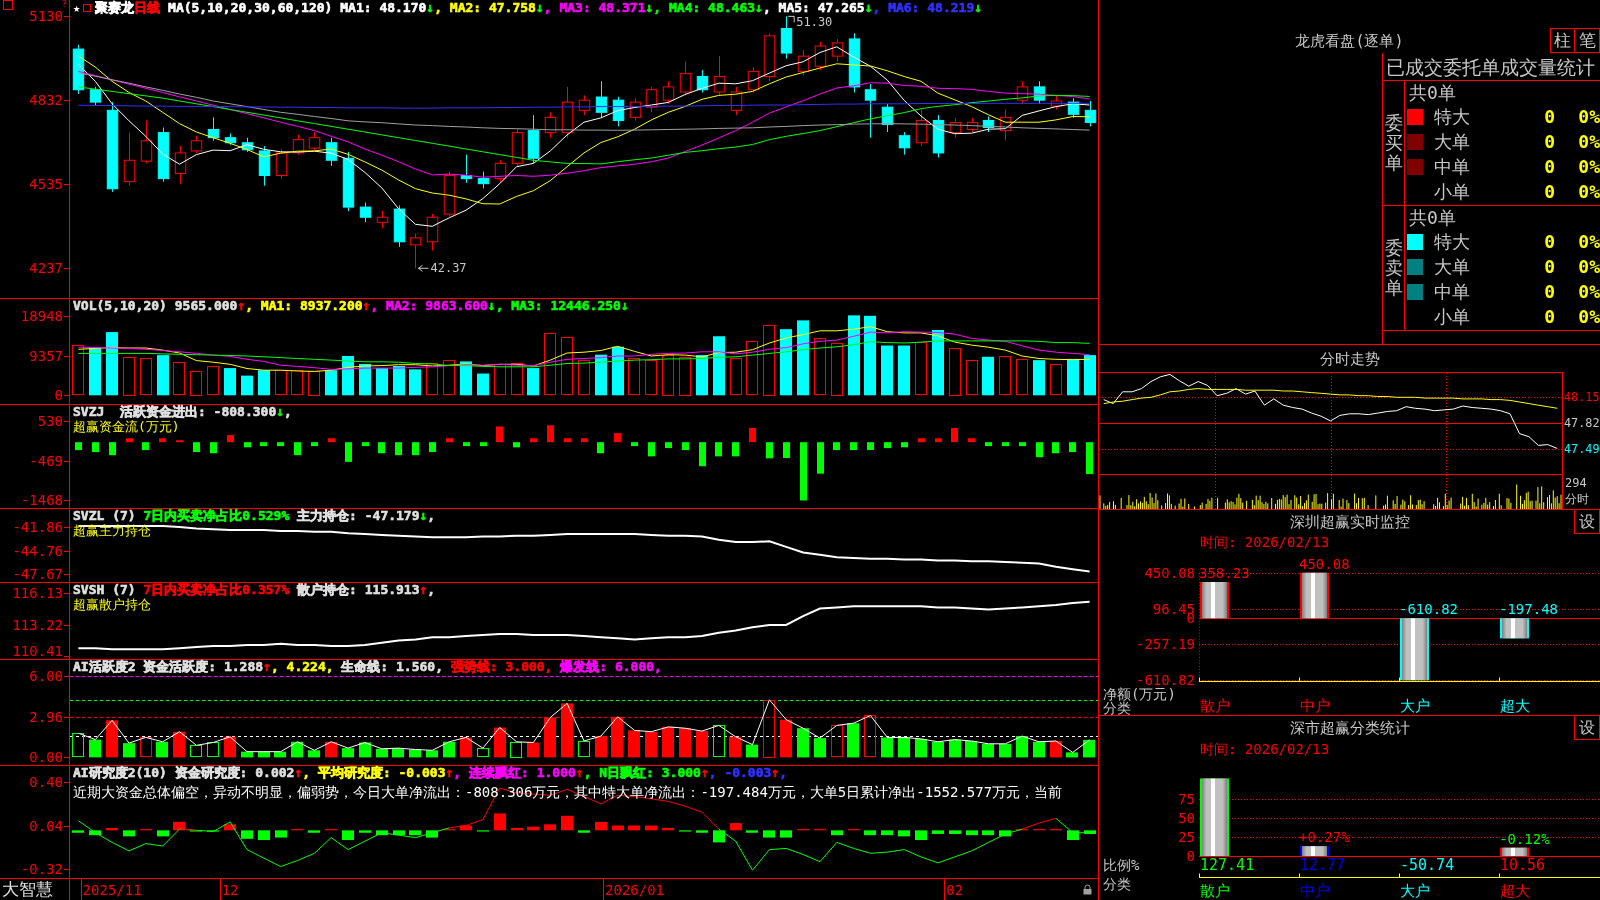 This screenshot has width=1600, height=900. Describe the element at coordinates (423, 268) in the screenshot. I see `arrow-icon` at that location.